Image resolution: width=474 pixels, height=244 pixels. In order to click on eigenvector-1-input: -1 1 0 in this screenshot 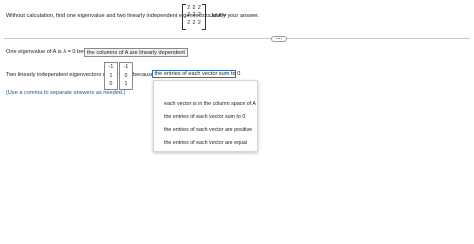, I will do `click(111, 76)`.